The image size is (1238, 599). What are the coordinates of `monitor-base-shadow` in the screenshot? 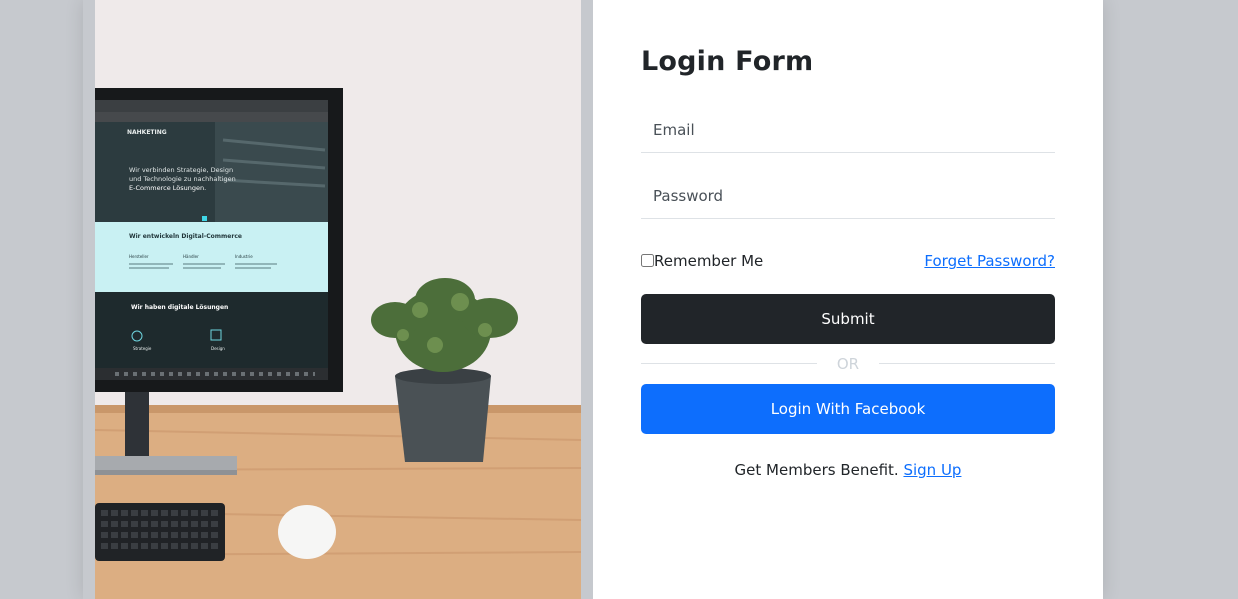 It's located at (166, 472).